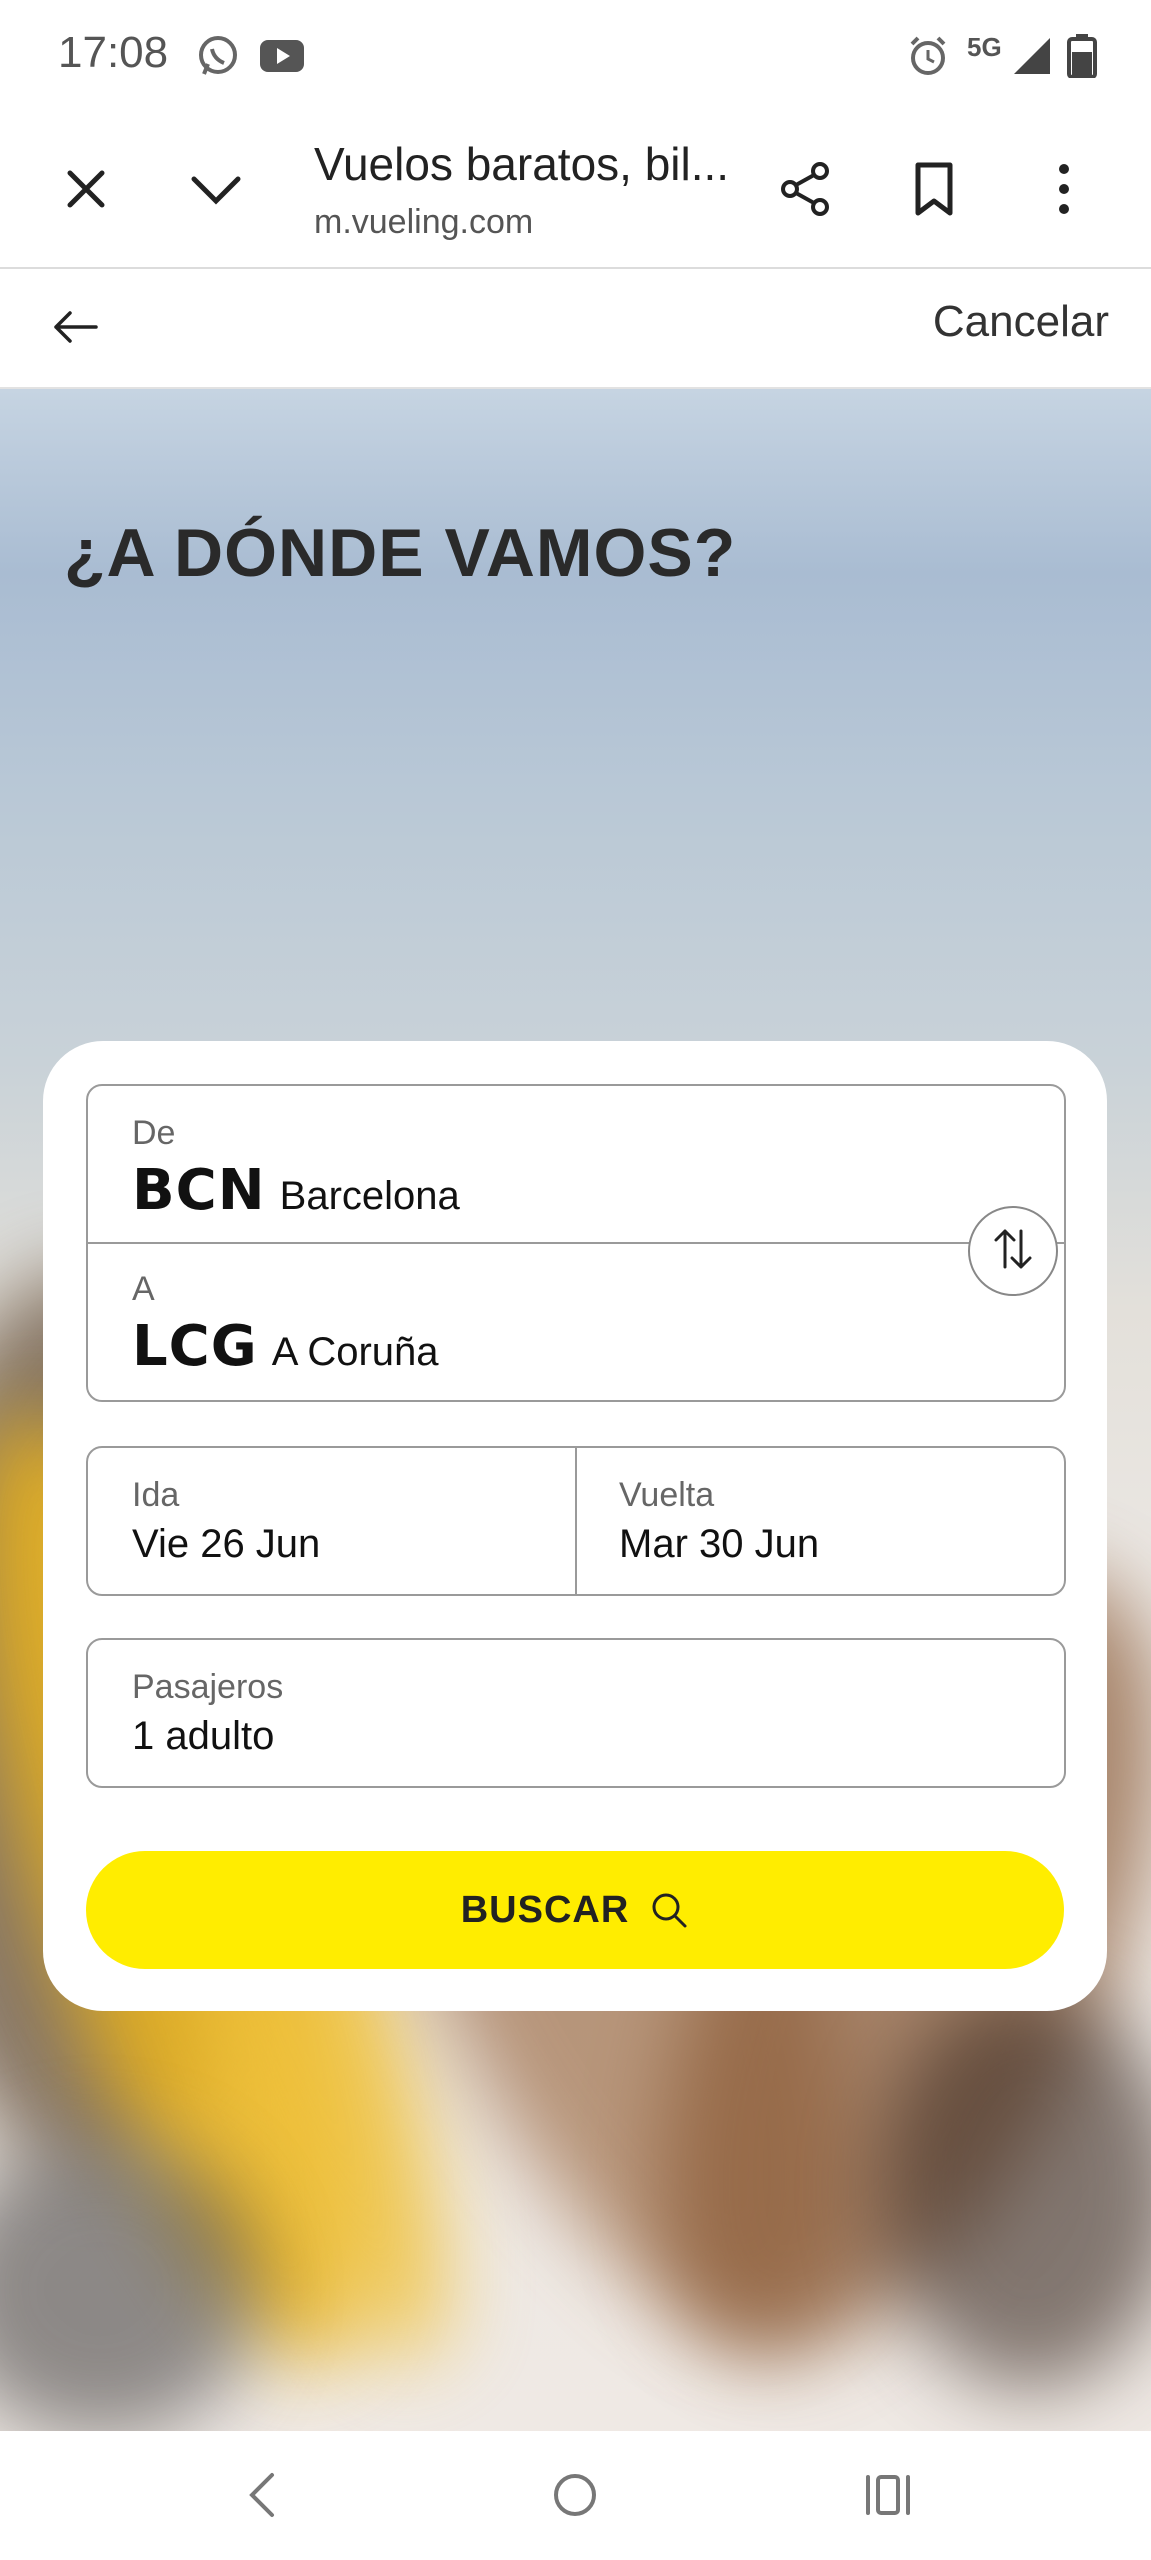 The width and height of the screenshot is (1151, 2560). Describe the element at coordinates (1021, 322) in the screenshot. I see `cancel-button: Cancelar` at that location.